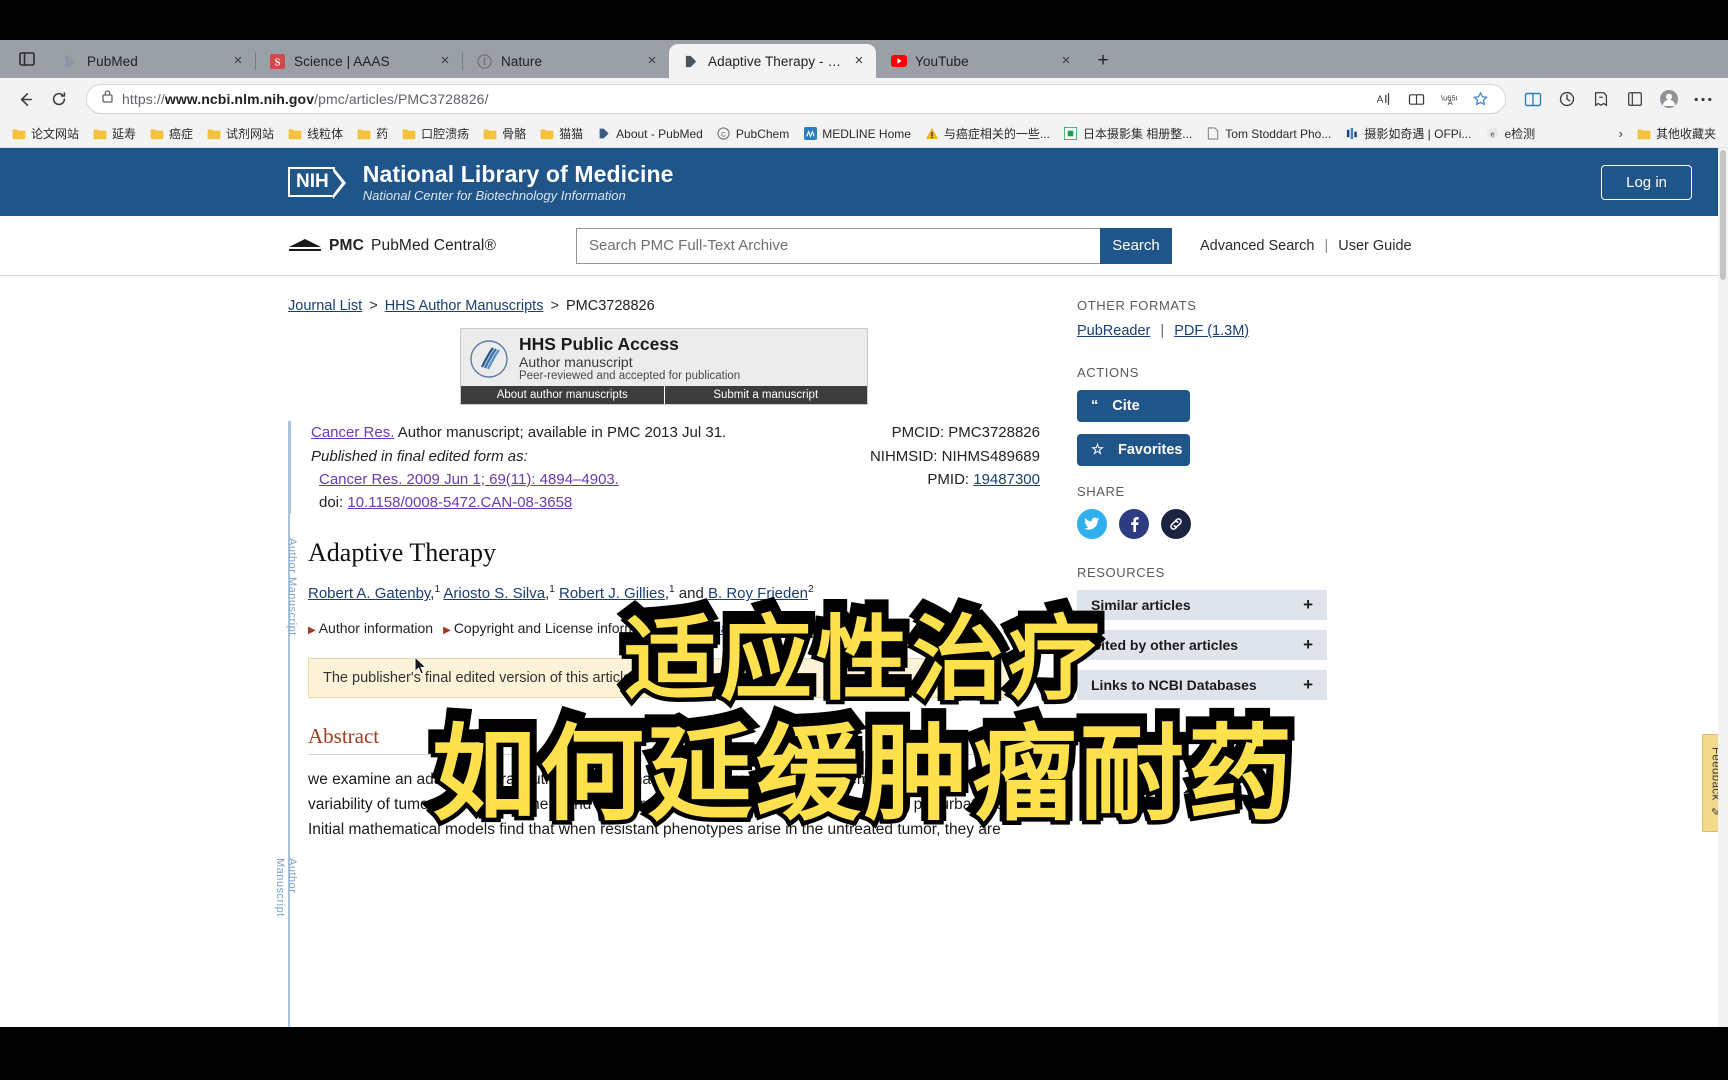 The width and height of the screenshot is (1728, 1080). I want to click on bookmark-item: About - PubMed, so click(650, 134).